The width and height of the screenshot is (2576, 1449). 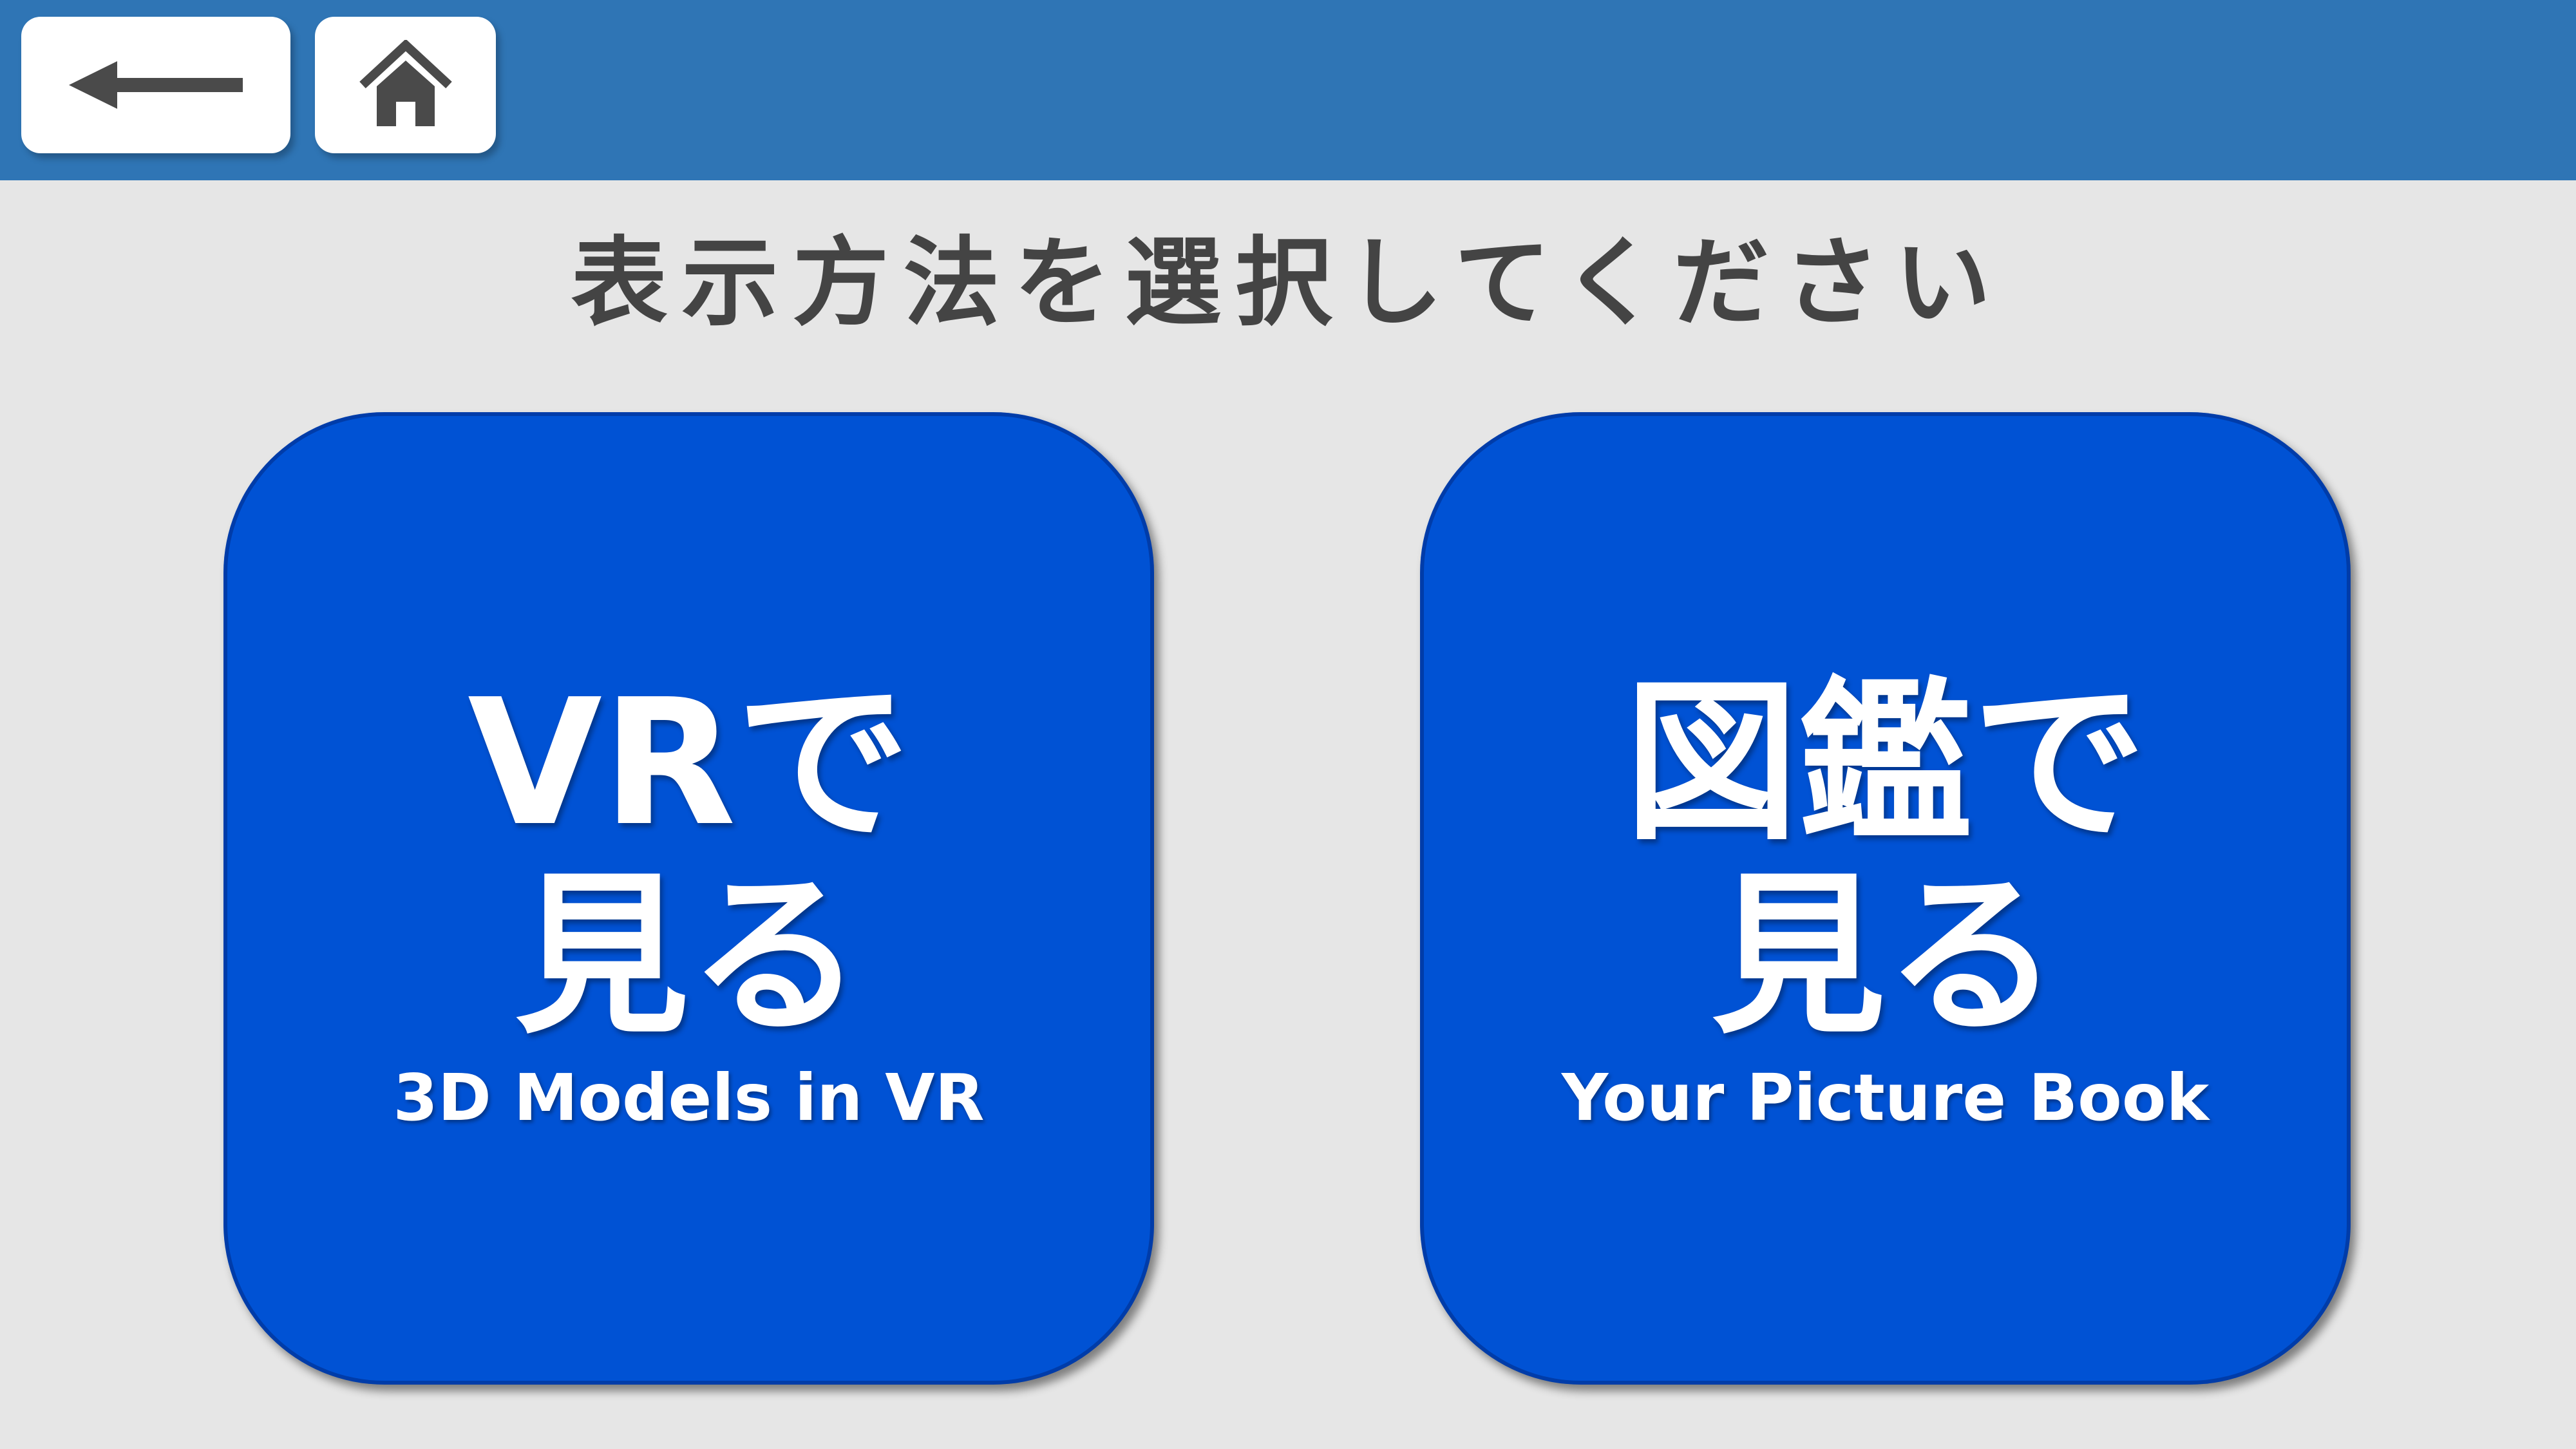 What do you see at coordinates (1886, 956) in the screenshot?
I see `book-title-line2: 見る` at bounding box center [1886, 956].